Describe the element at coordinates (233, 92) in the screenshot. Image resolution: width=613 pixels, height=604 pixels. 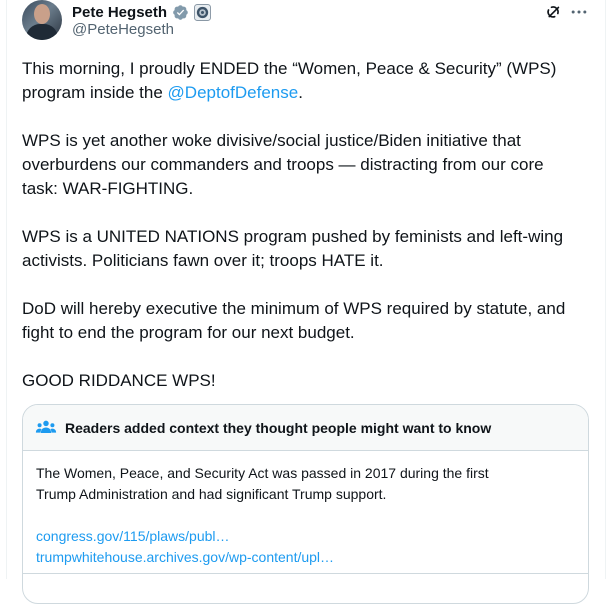
I see `mention-link: @DeptofDefense` at that location.